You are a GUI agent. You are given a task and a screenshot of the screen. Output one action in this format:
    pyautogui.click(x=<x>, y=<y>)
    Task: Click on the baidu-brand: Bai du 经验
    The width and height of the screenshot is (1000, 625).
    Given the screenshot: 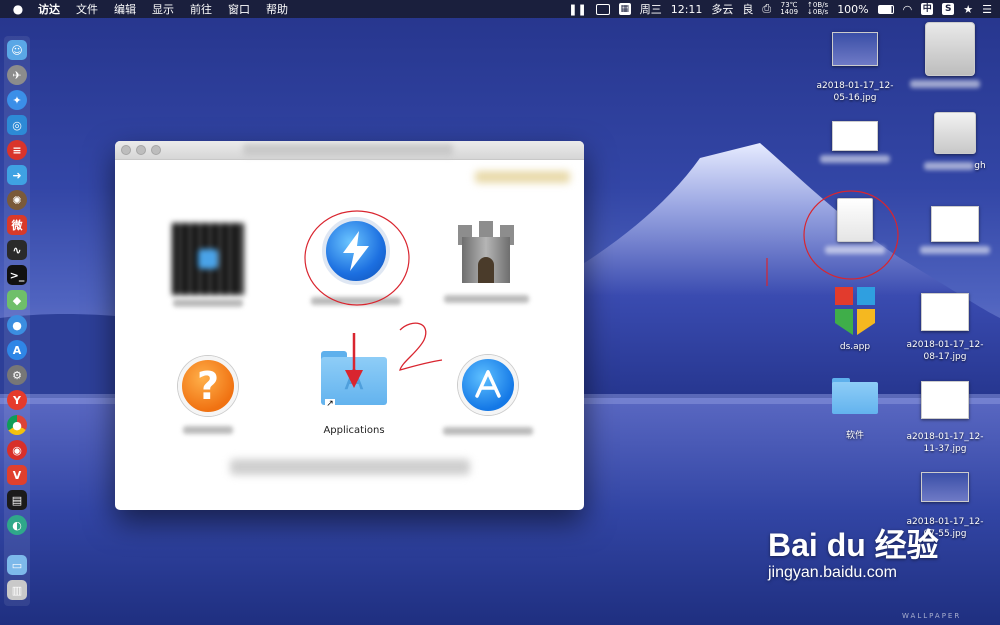 What is the action you would take?
    pyautogui.click(x=853, y=545)
    